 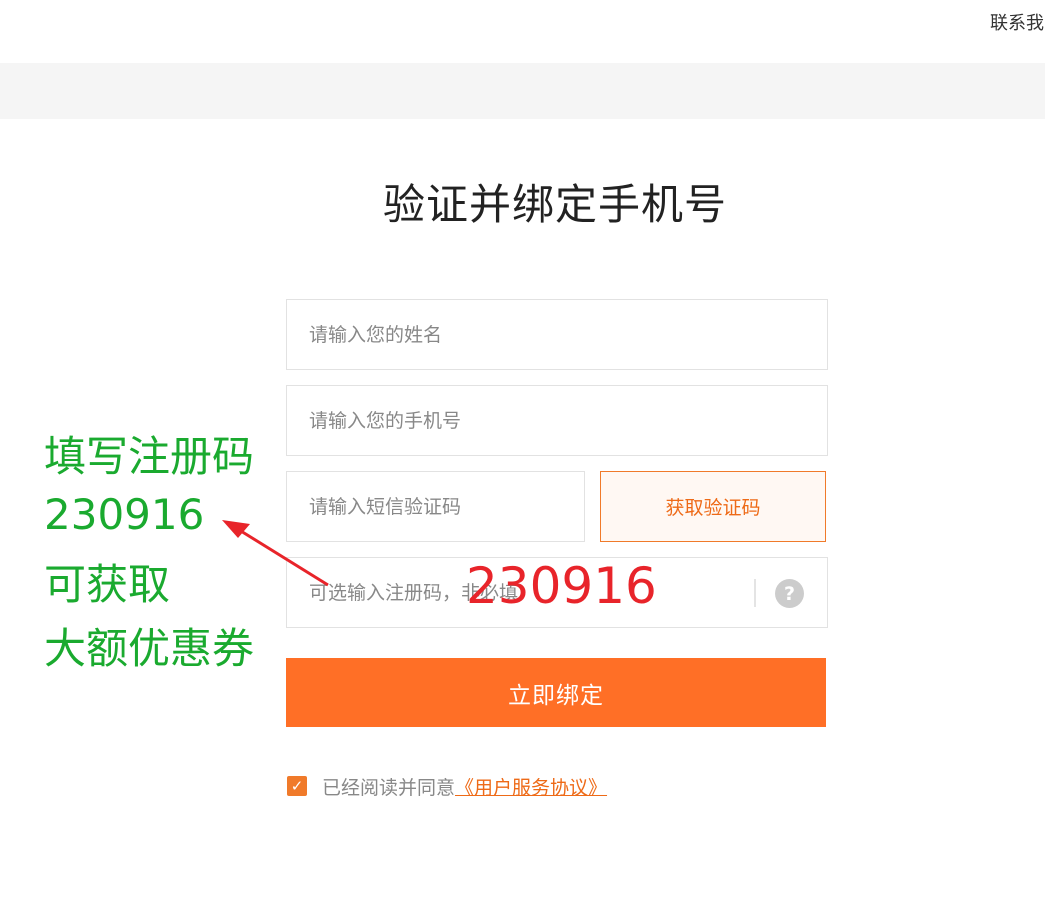 What do you see at coordinates (561, 586) in the screenshot?
I see `annotation-red-code: 230916` at bounding box center [561, 586].